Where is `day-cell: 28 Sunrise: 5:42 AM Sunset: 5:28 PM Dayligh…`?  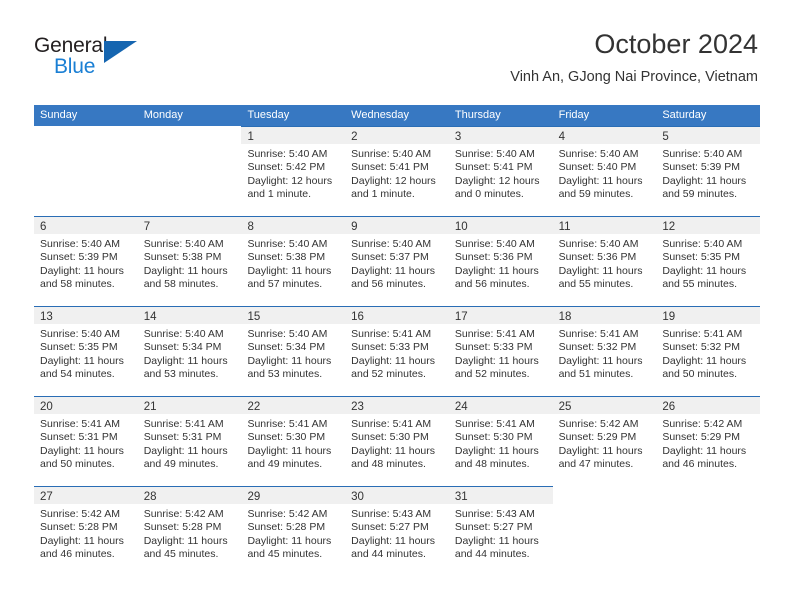
day-cell: 28 Sunrise: 5:42 AM Sunset: 5:28 PM Dayligh… is located at coordinates (189, 531).